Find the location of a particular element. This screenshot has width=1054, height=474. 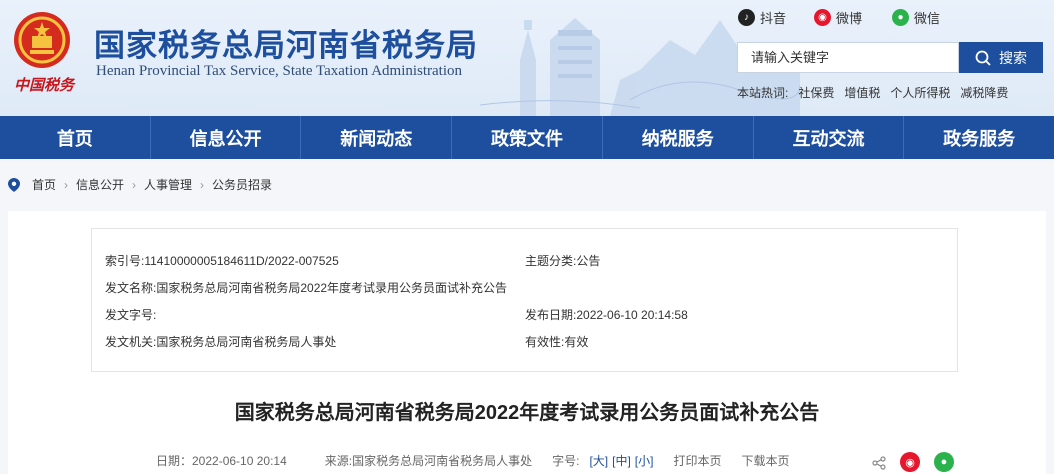

meta-label: 有效性: is located at coordinates (545, 342).